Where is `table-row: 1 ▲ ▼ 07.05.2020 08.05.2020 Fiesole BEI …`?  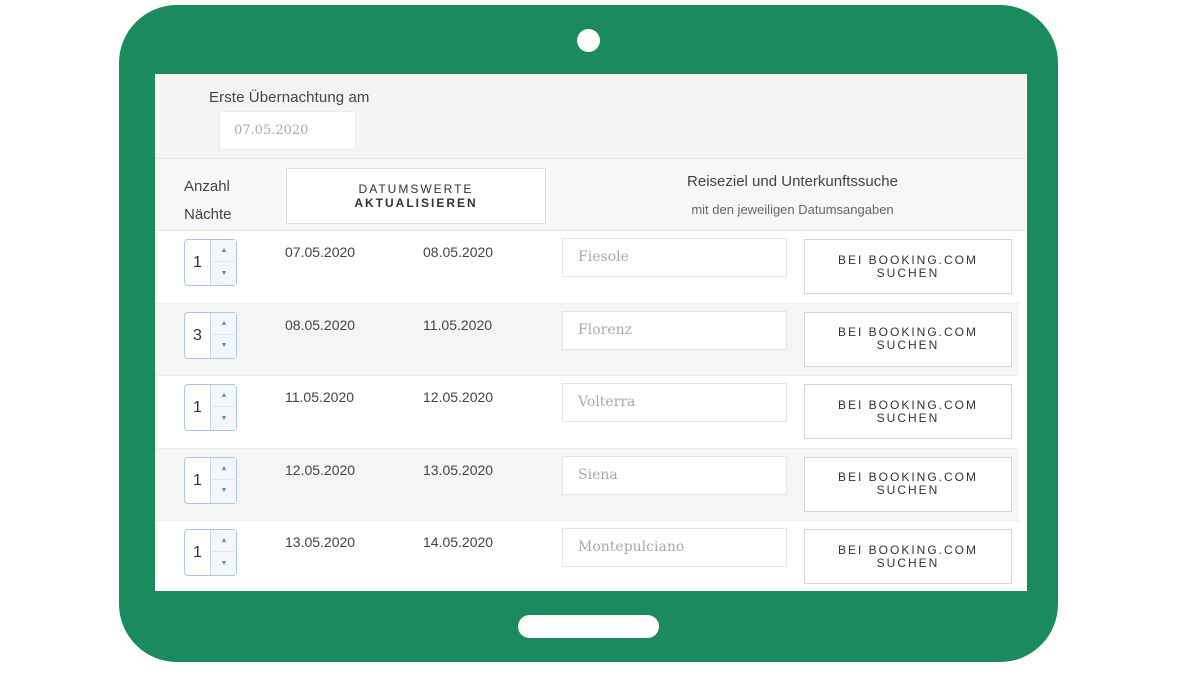
table-row: 1 ▲ ▼ 07.05.2020 08.05.2020 Fiesole BEI … is located at coordinates (587, 267).